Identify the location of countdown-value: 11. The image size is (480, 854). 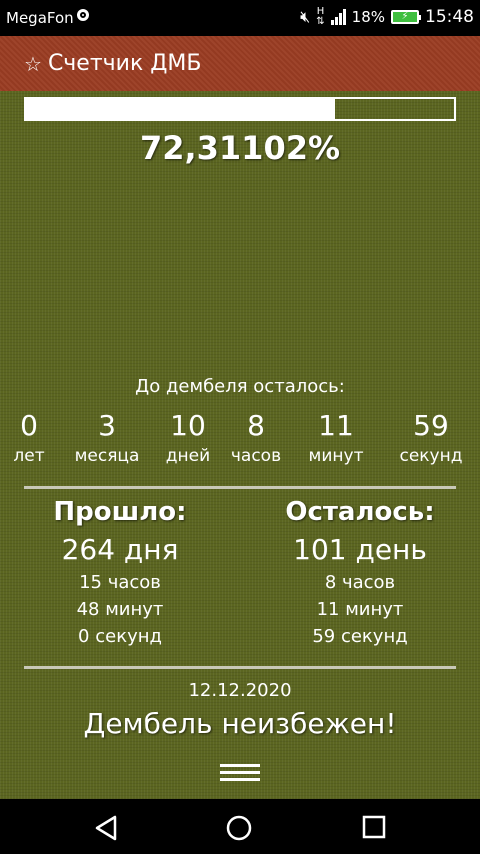
(336, 425).